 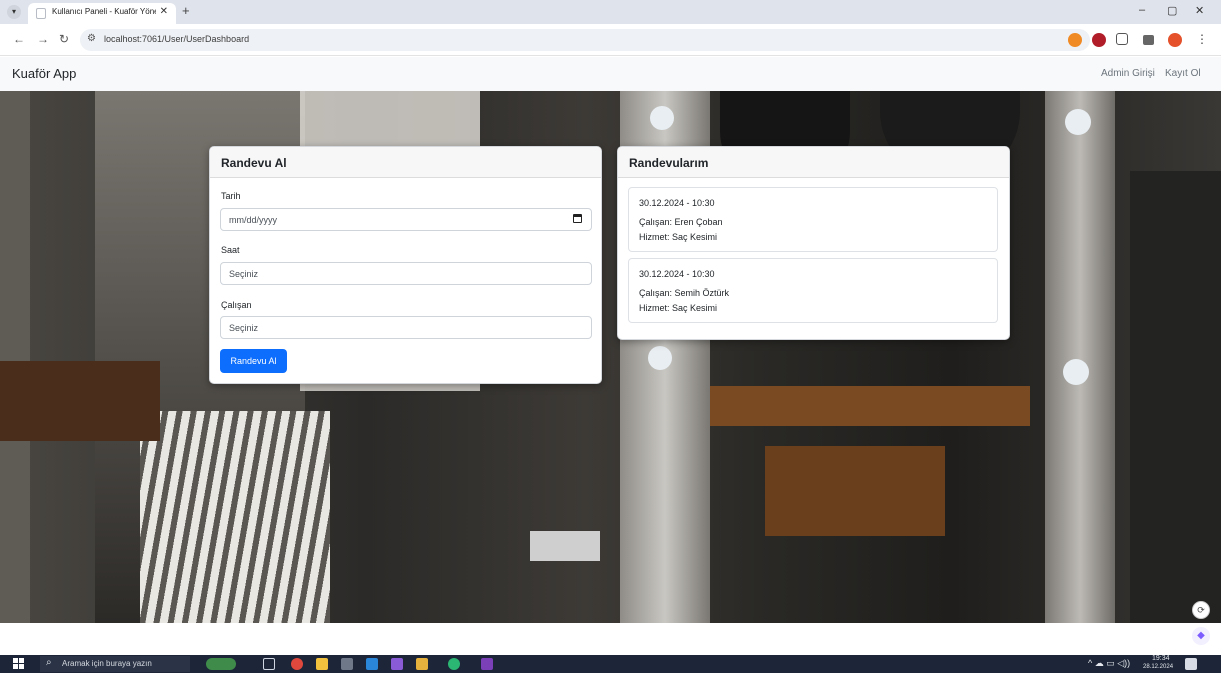 I want to click on system-tray-icons: ^ ☁ ▭ ◁)), so click(x=1109, y=663).